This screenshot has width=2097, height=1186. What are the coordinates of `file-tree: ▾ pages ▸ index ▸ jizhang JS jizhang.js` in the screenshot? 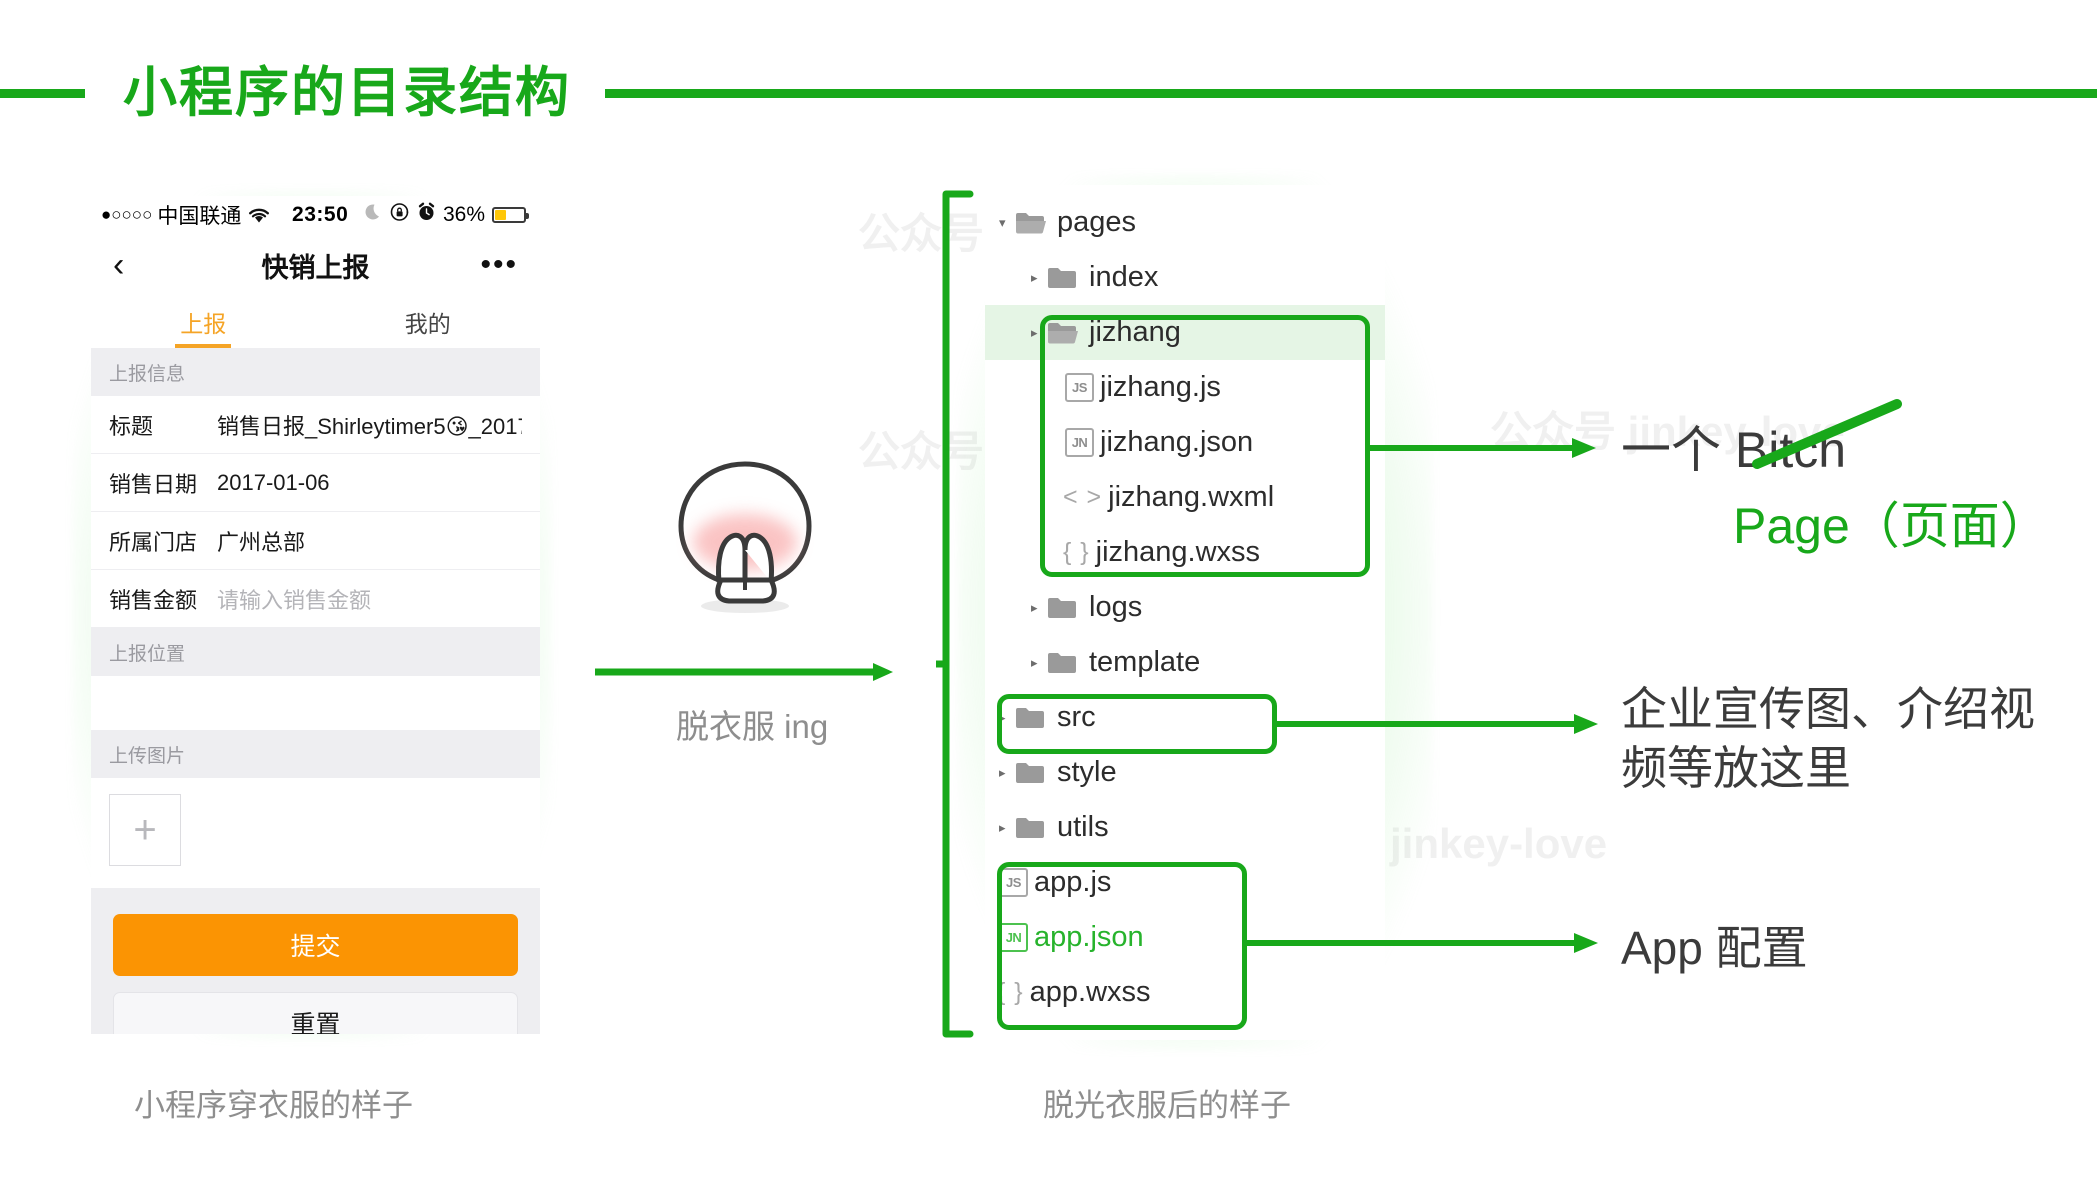 It's located at (1185, 612).